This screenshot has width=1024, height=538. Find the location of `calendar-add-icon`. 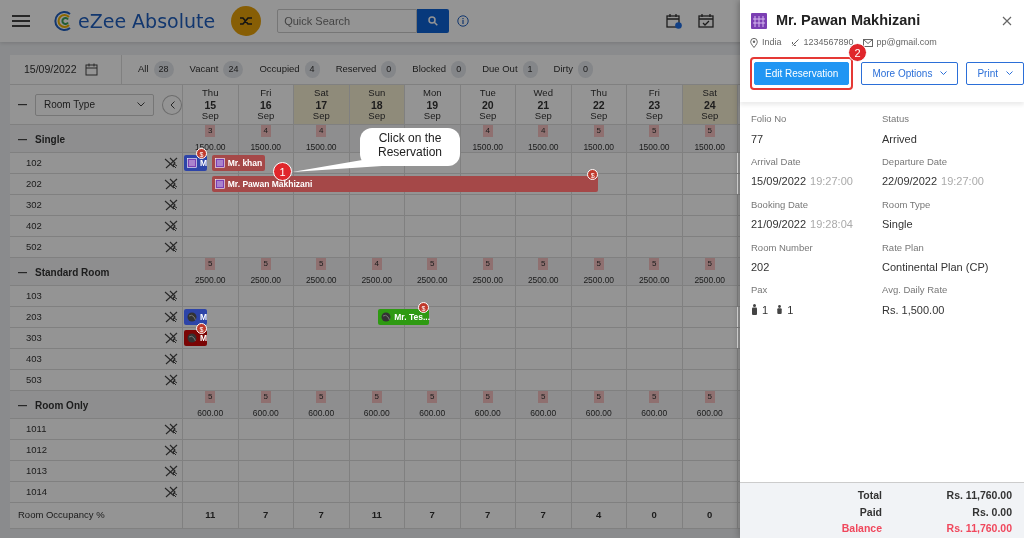

calendar-add-icon is located at coordinates (674, 21).